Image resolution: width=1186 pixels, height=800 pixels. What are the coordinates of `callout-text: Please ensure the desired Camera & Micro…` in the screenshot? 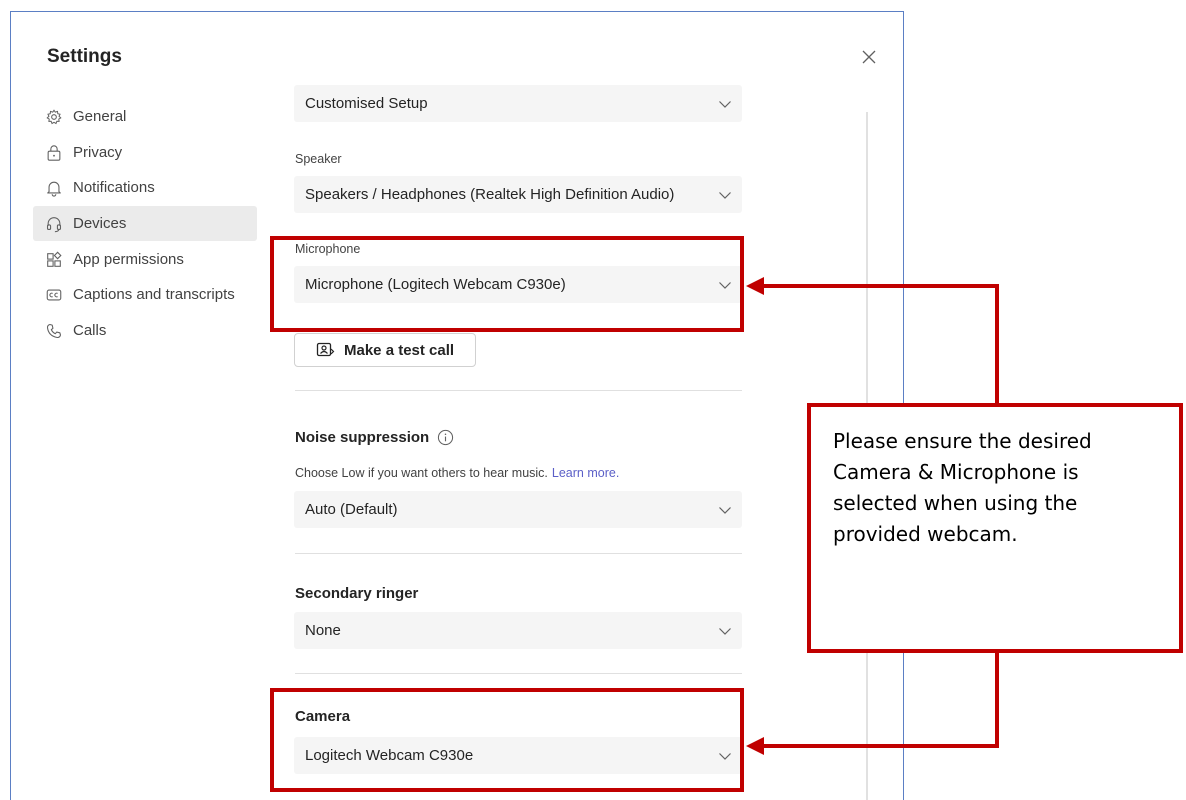 It's located at (962, 487).